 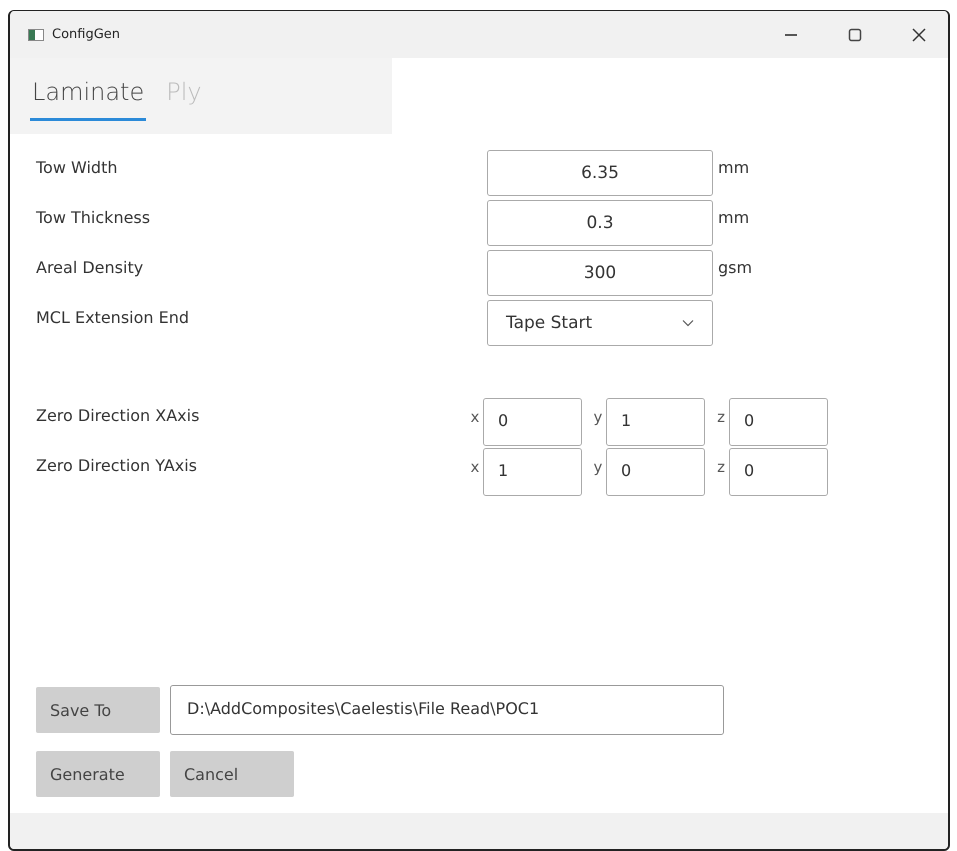 What do you see at coordinates (734, 267) in the screenshot?
I see `unit-label: gsm` at bounding box center [734, 267].